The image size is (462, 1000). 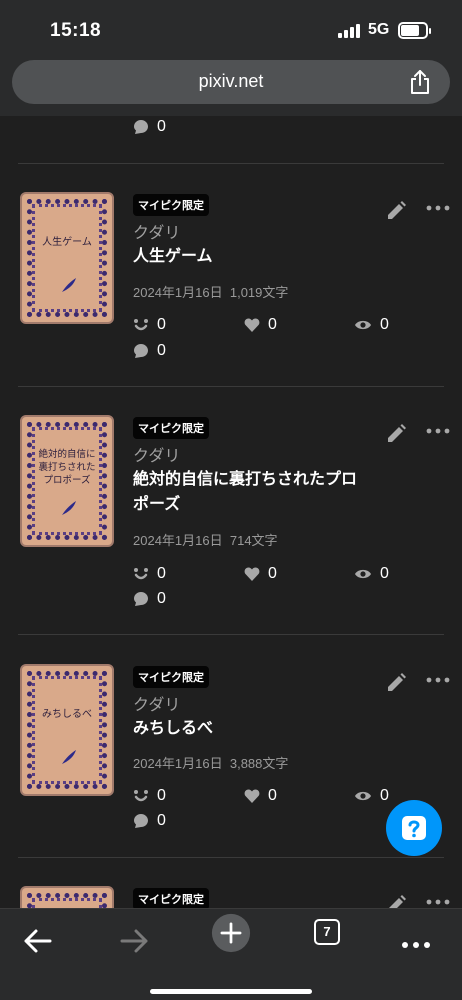 I want to click on cover-title: 人生ゲーム, so click(x=67, y=242).